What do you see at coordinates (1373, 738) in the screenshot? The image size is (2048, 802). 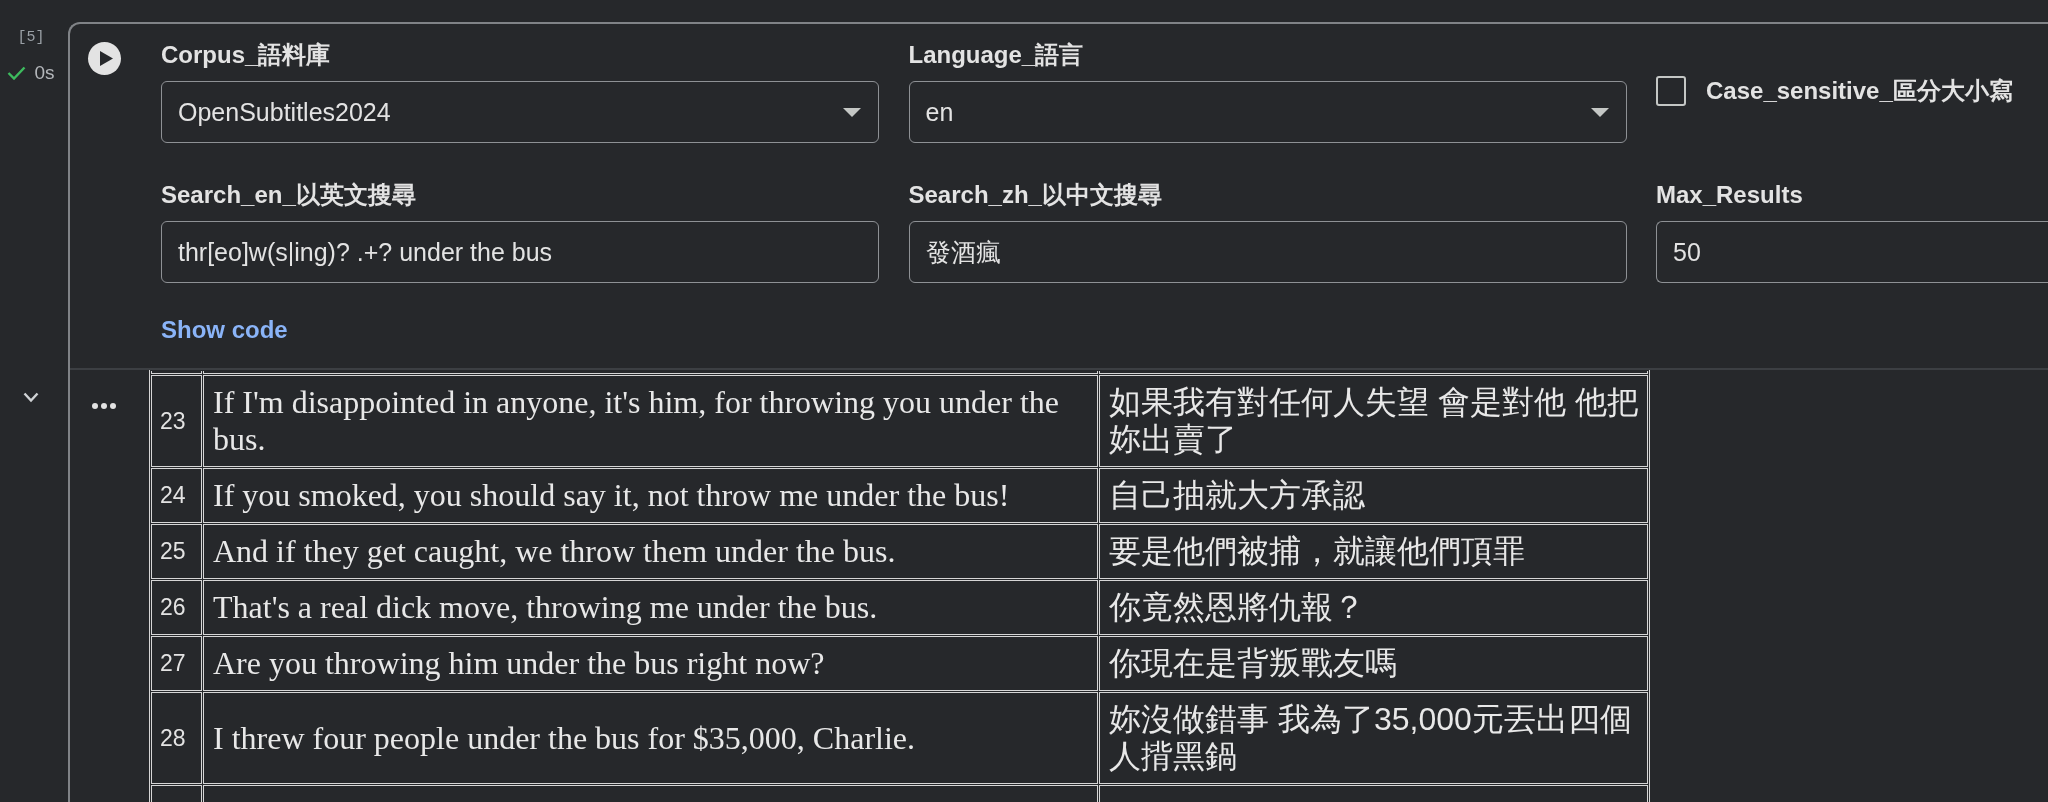 I see `table-cell: 妳沒做錯事 我為了35,000元丟出四個人揹黑鍋` at bounding box center [1373, 738].